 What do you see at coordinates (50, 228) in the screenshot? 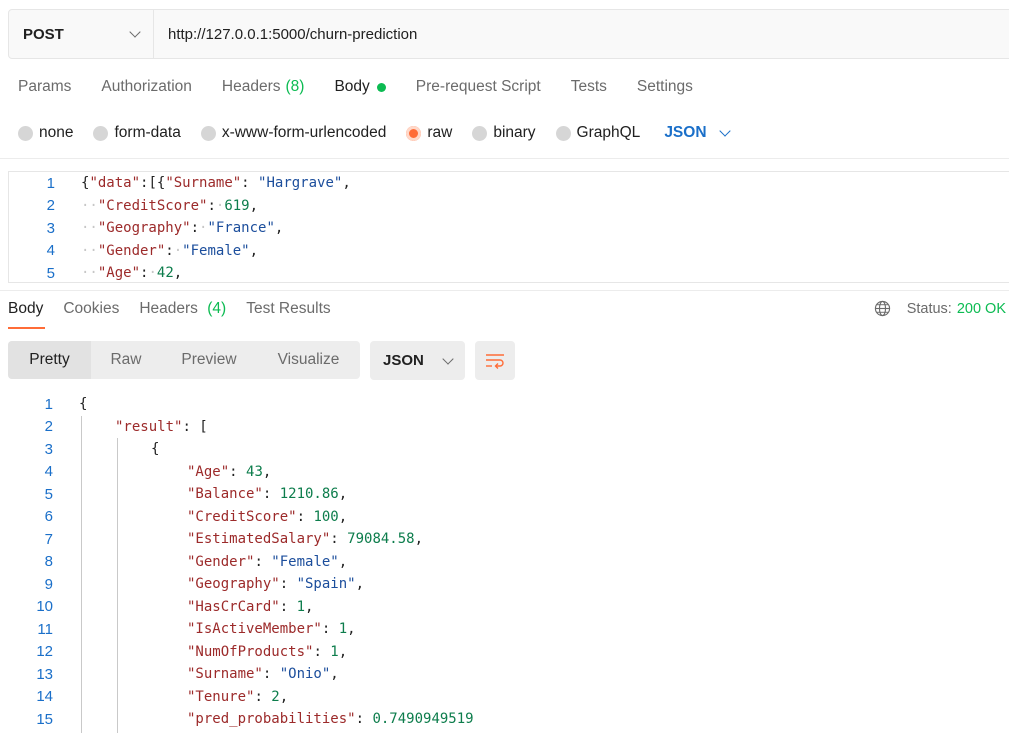
I see `line-number: 3` at bounding box center [50, 228].